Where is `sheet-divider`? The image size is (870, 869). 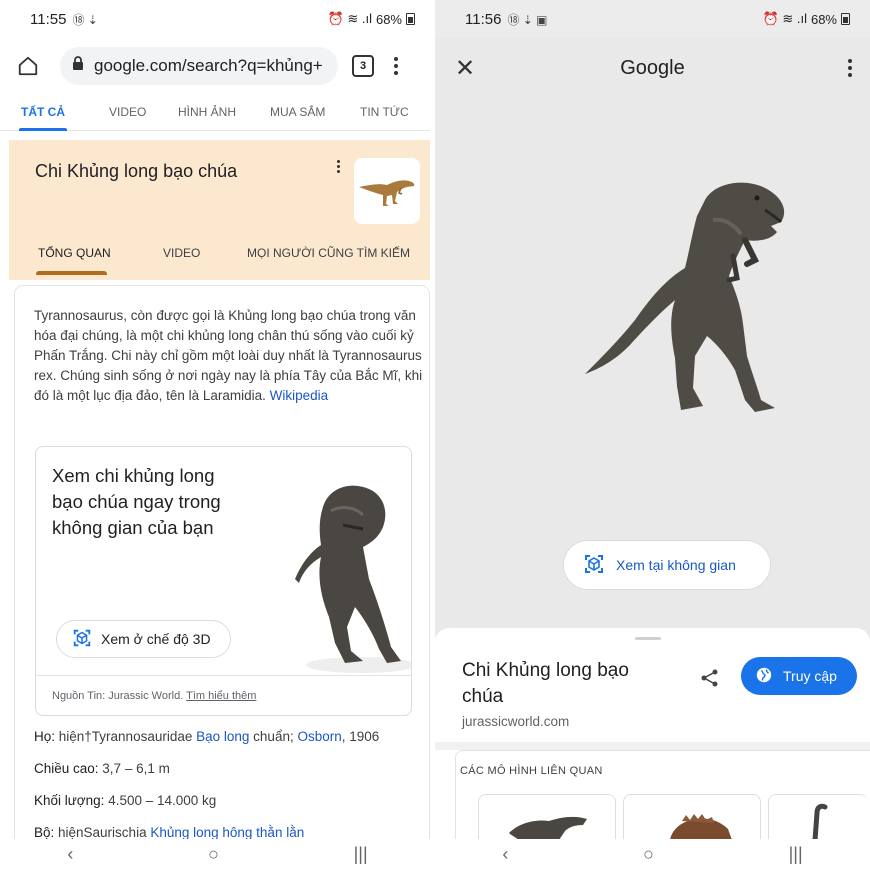
sheet-divider is located at coordinates (652, 746).